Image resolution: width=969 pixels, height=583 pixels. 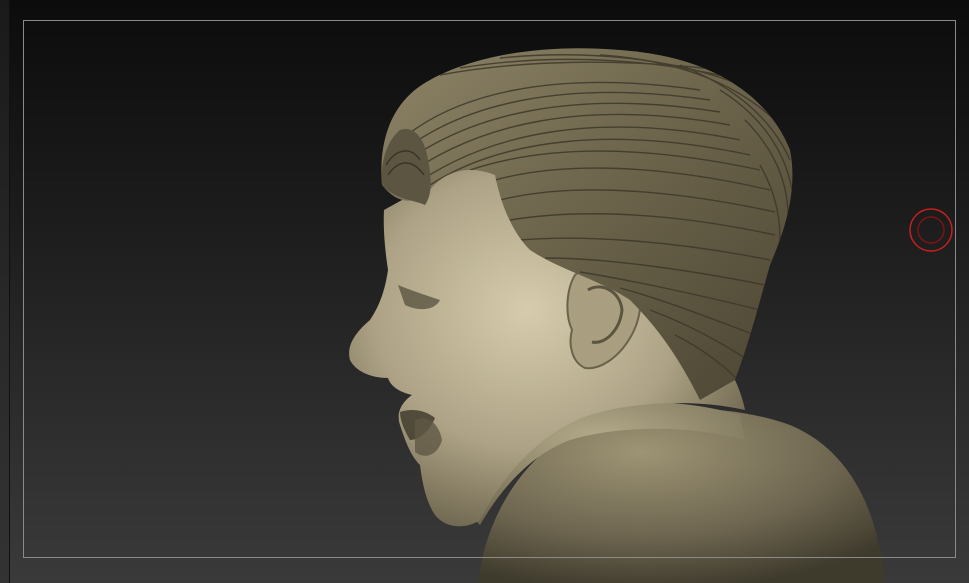 What do you see at coordinates (931, 230) in the screenshot?
I see `brush-cursor-icon` at bounding box center [931, 230].